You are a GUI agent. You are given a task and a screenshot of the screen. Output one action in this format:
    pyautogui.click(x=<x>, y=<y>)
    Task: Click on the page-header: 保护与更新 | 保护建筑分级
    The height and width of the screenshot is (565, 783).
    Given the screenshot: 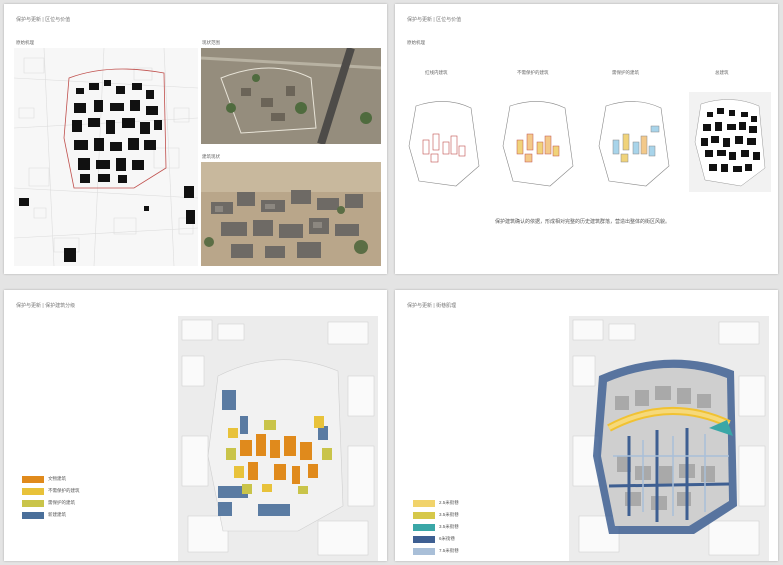 What is the action you would take?
    pyautogui.click(x=46, y=306)
    